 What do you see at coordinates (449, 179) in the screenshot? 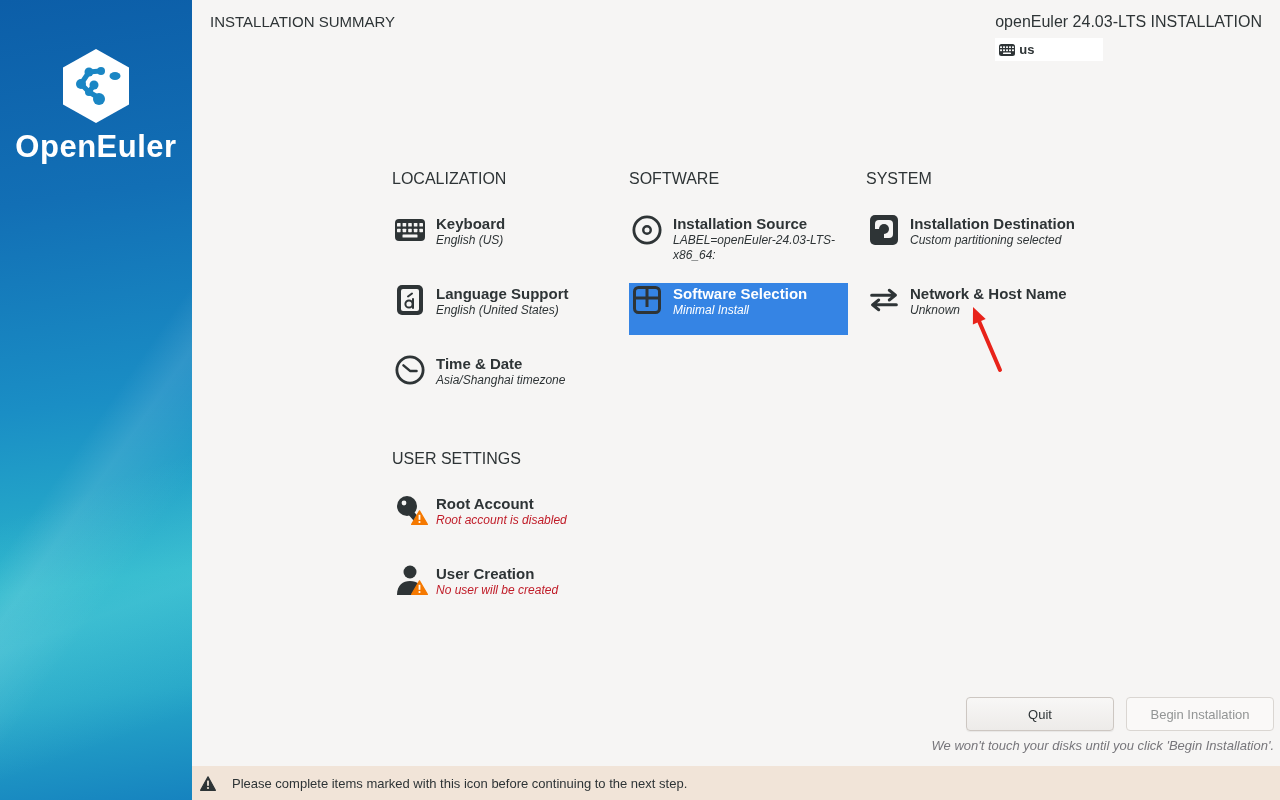
I see `category-heading: LOCALIZATION` at bounding box center [449, 179].